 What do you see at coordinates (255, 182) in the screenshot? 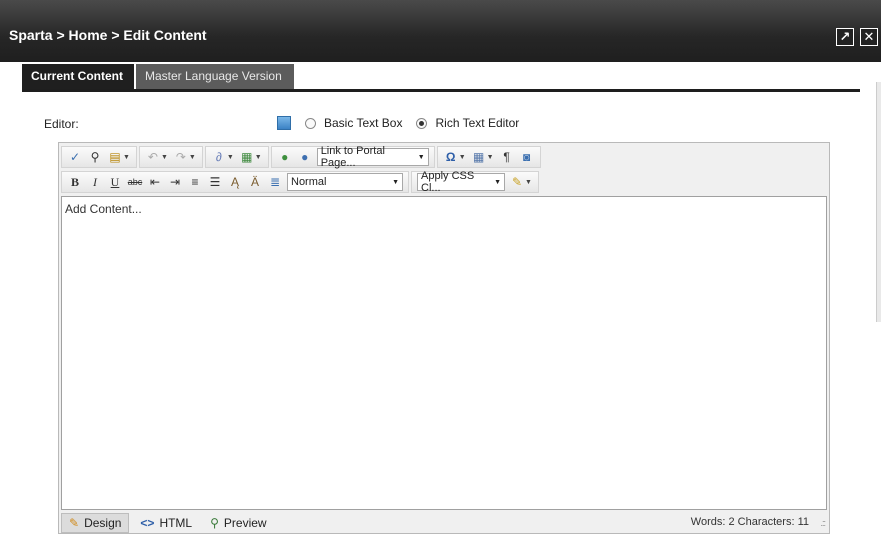
I see `clear-format-icon: Ä` at bounding box center [255, 182].